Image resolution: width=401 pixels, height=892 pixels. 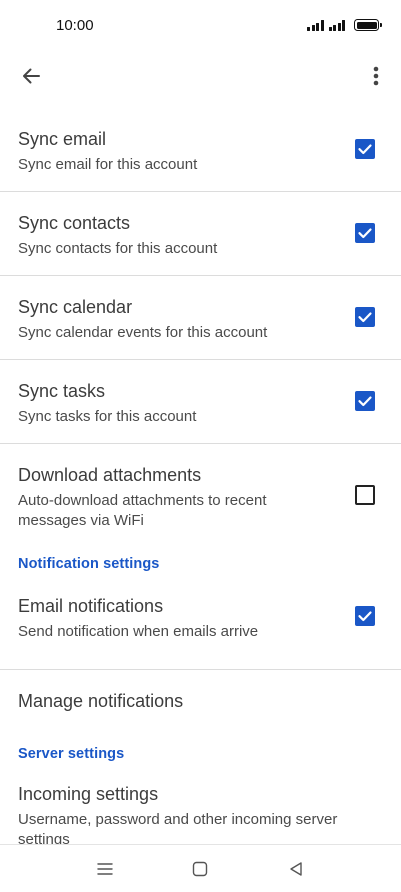 I want to click on square-home-icon, so click(x=200, y=869).